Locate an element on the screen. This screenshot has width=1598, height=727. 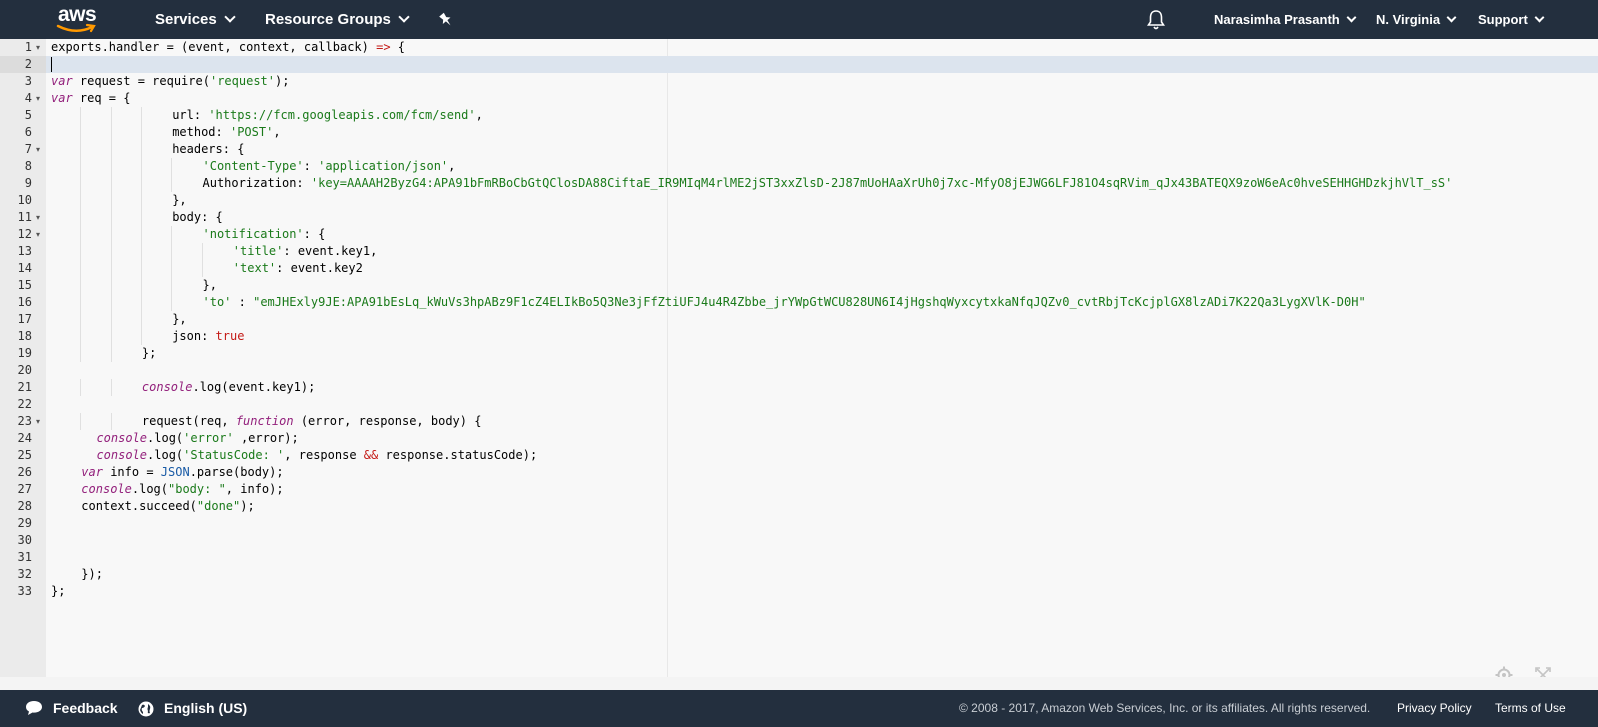
code-text: console.log(event.key1); is located at coordinates (228, 387).